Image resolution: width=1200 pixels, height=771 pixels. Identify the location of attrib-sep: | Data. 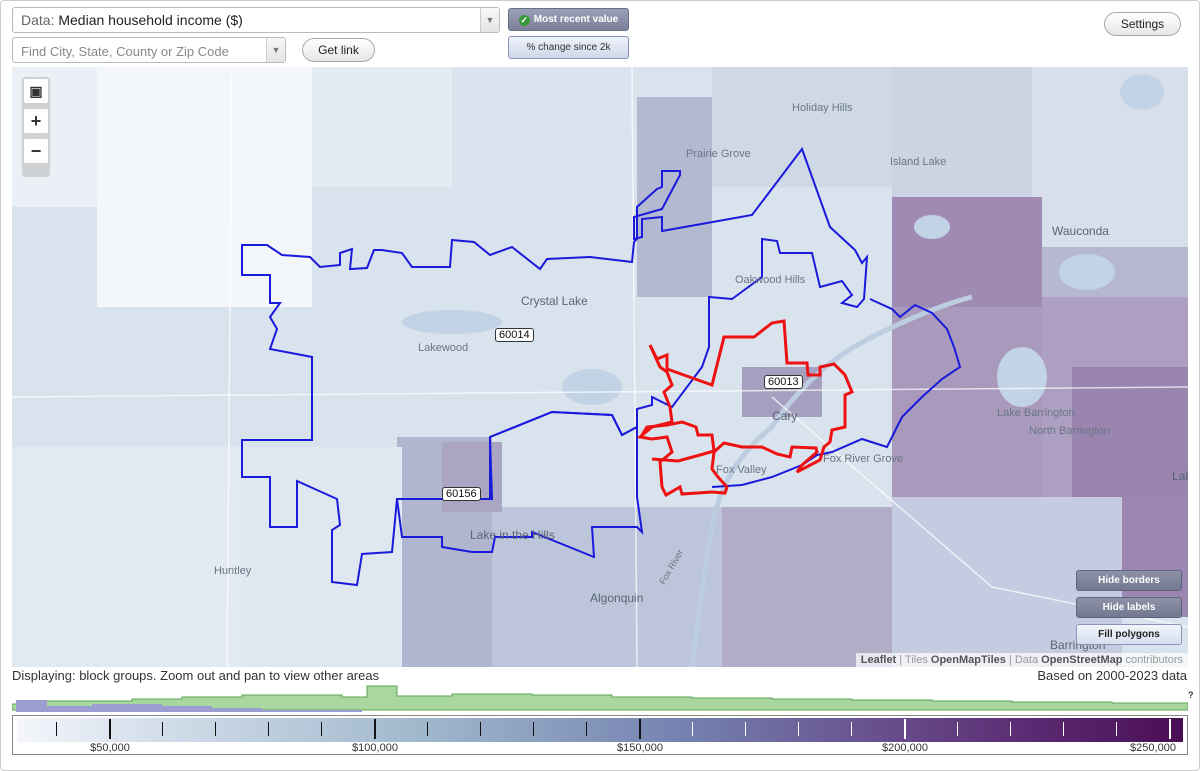
(1023, 660).